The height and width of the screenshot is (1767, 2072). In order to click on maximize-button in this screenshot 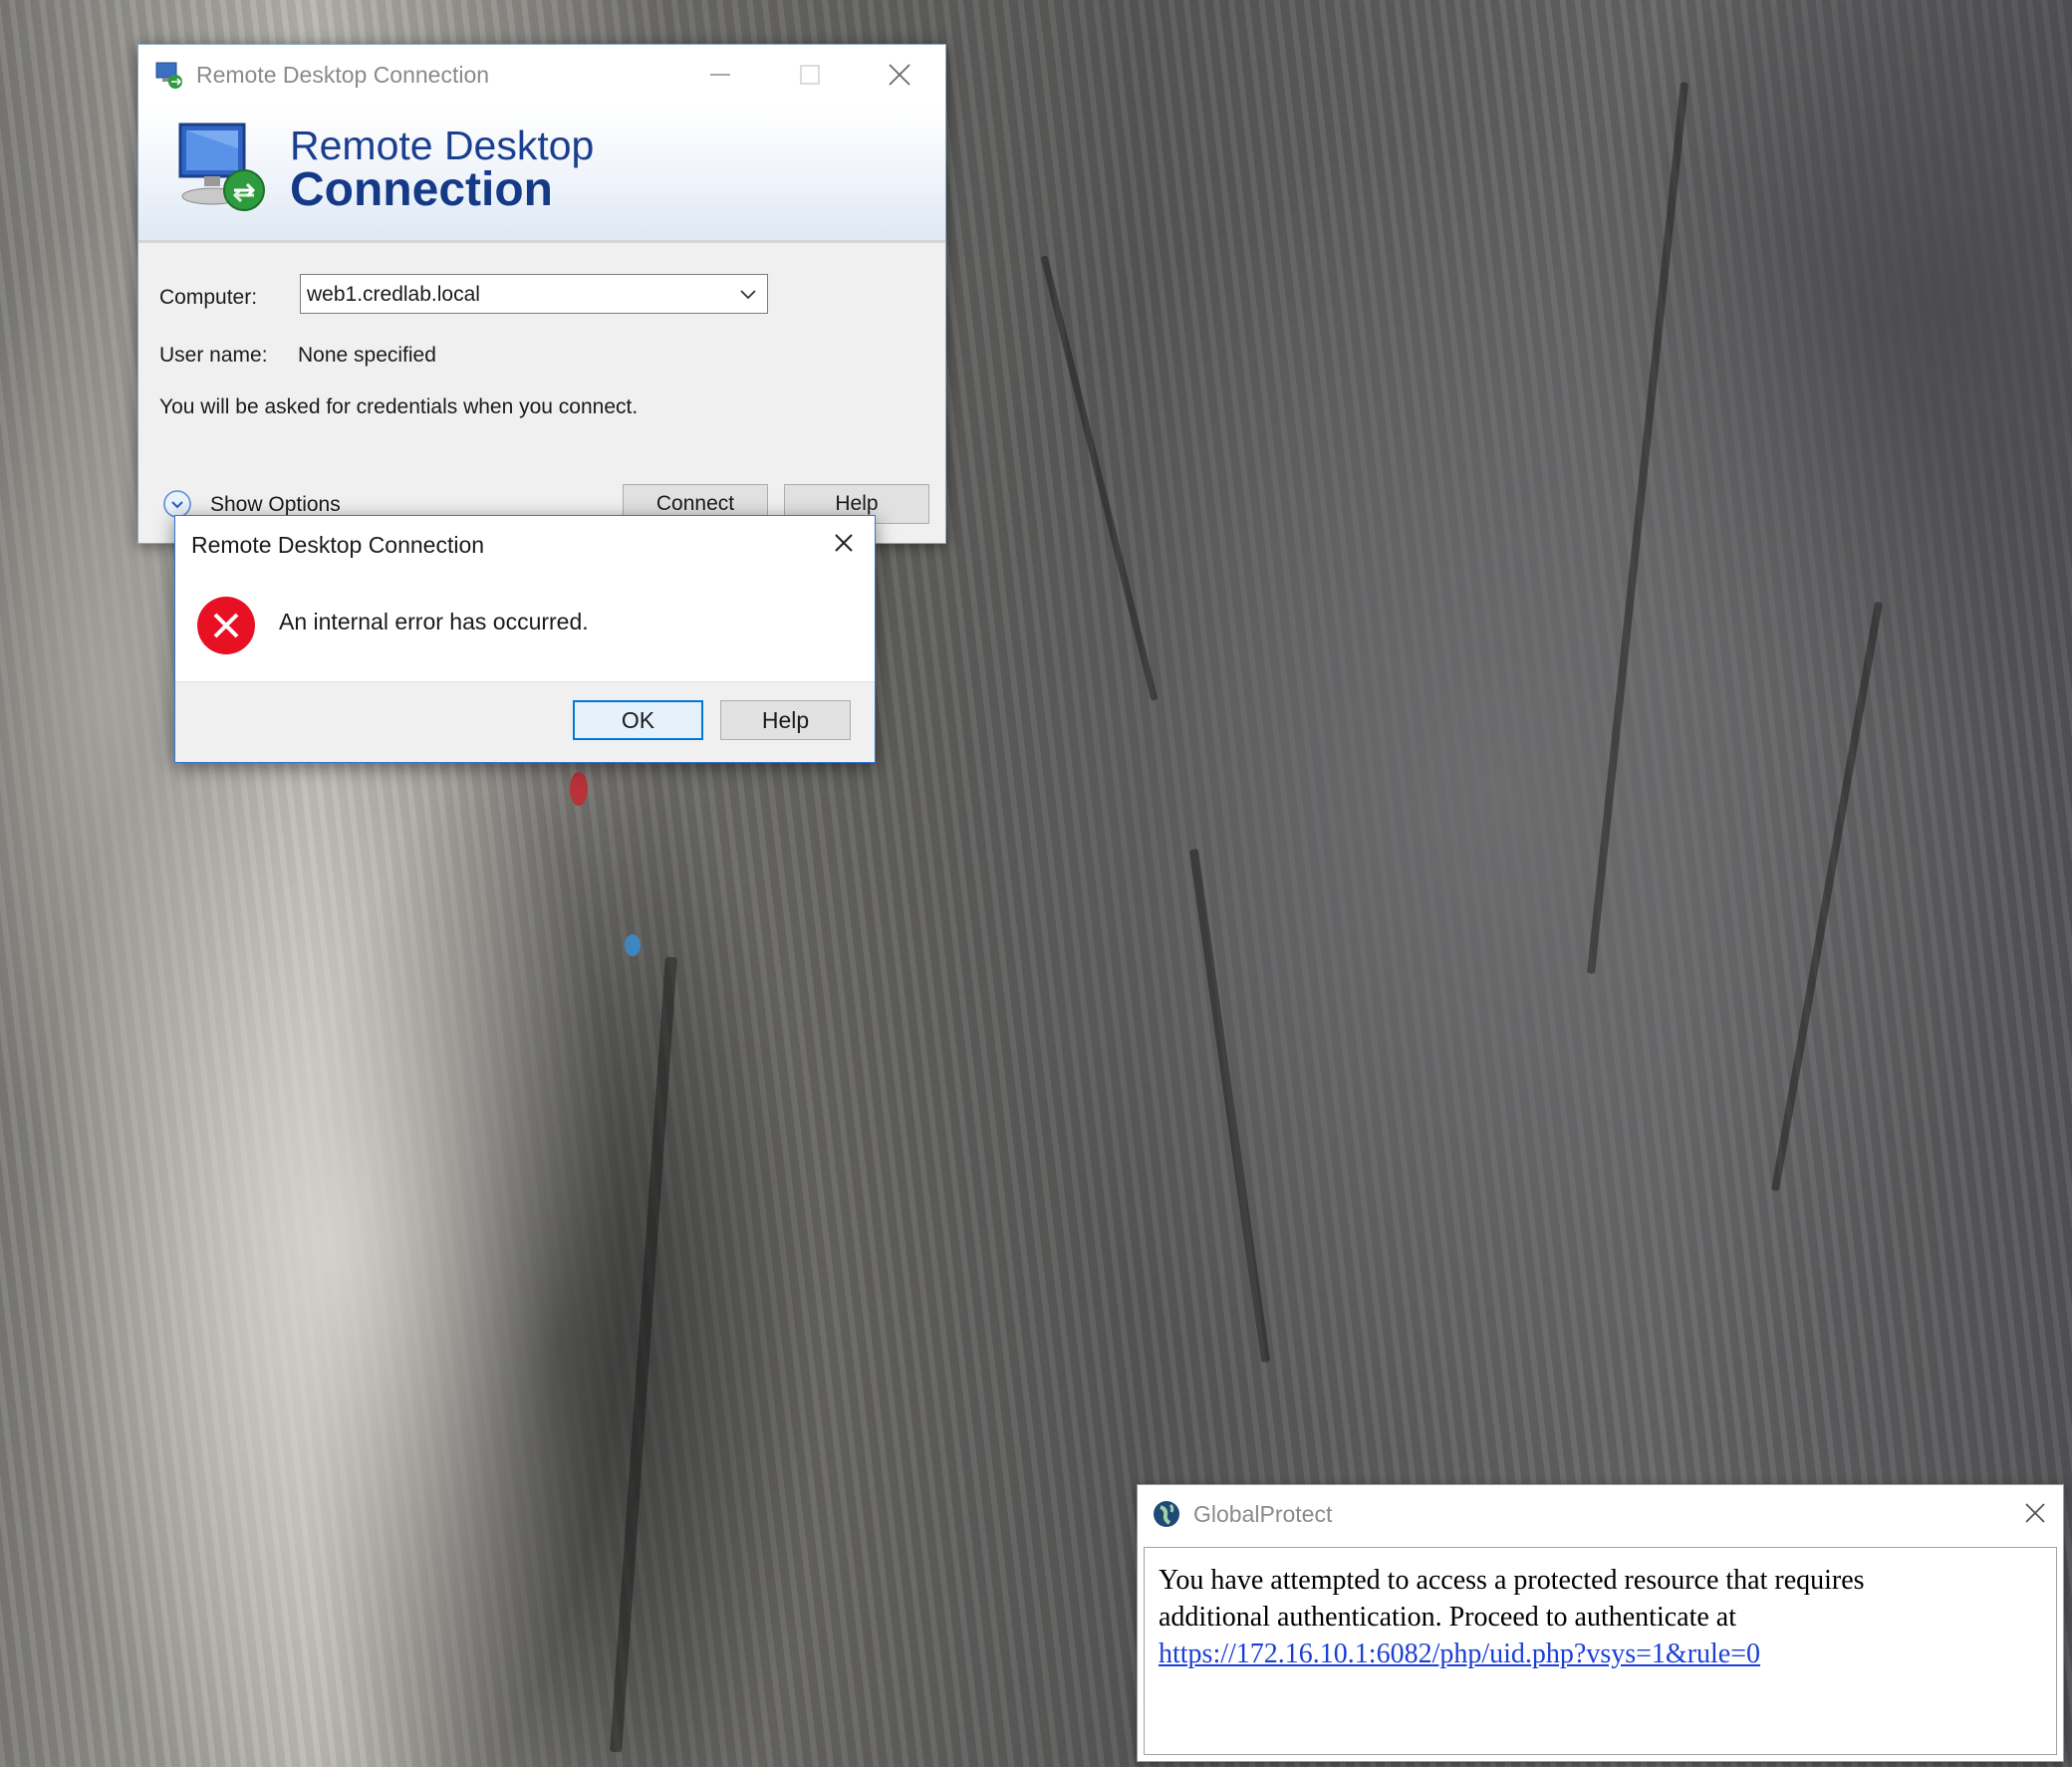, I will do `click(810, 75)`.